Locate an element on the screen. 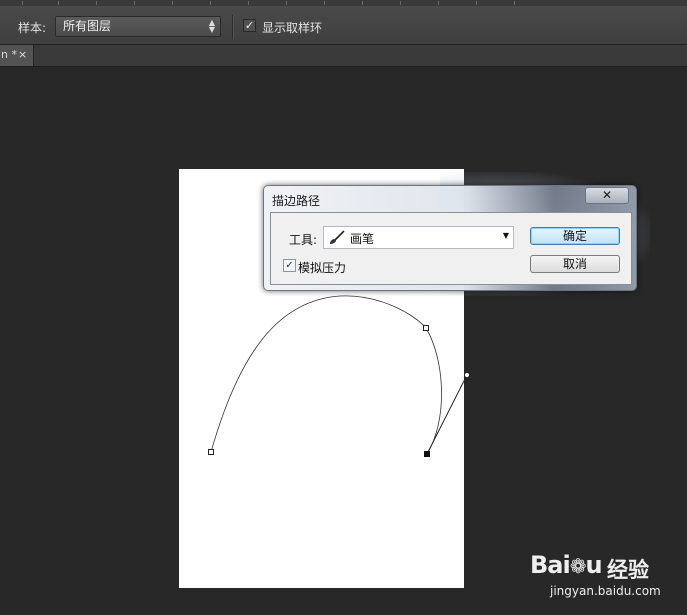 The width and height of the screenshot is (687, 615). direction-handle-line is located at coordinates (447, 414).